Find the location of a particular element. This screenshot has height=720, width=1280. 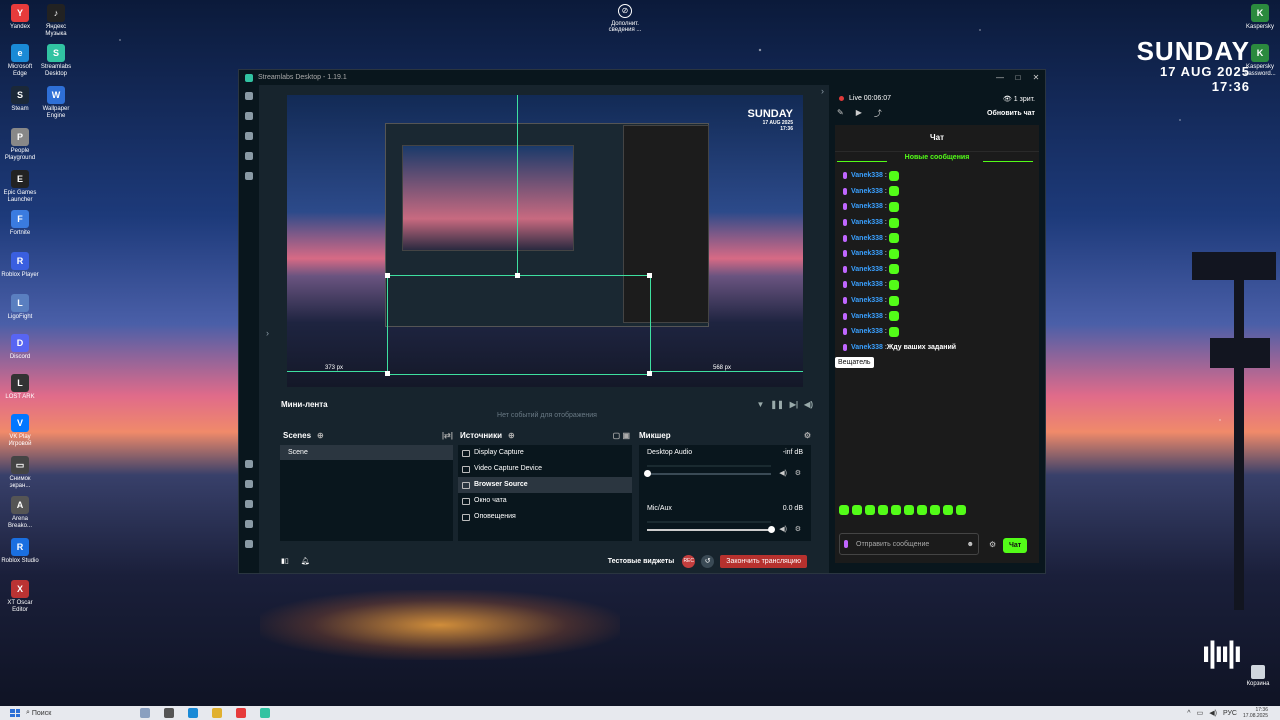

explorer-taskbar-icon is located at coordinates (217, 713).